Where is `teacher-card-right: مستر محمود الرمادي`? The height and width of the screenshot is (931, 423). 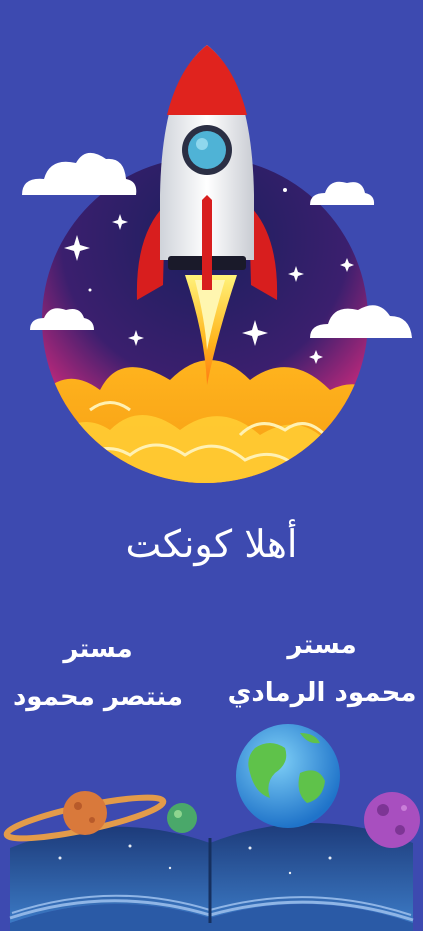 teacher-card-right: مستر محمود الرمادي is located at coordinates (322, 669).